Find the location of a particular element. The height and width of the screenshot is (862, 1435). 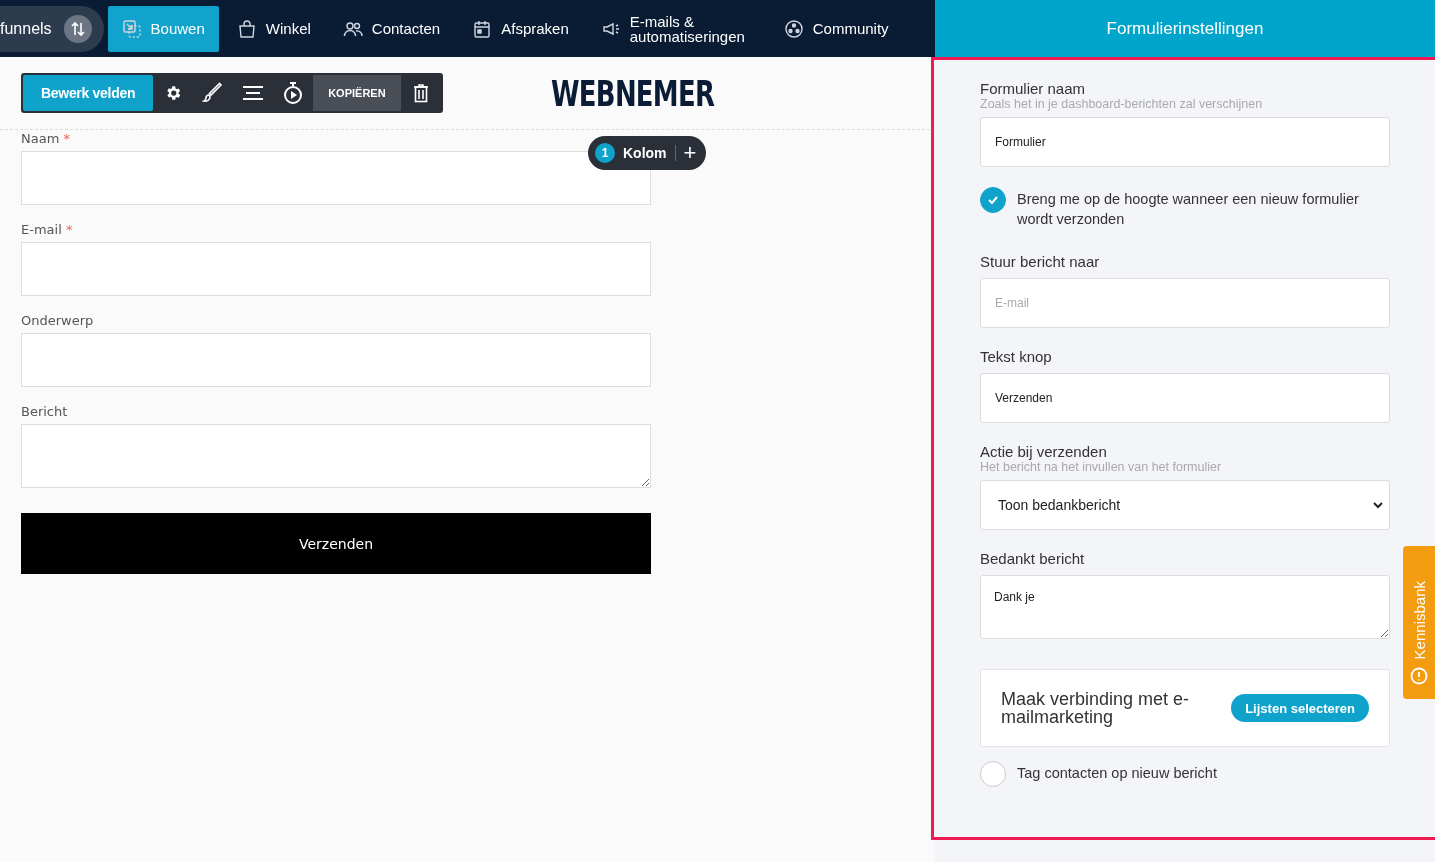

field-label: Actie bij verzenden is located at coordinates (1044, 451).